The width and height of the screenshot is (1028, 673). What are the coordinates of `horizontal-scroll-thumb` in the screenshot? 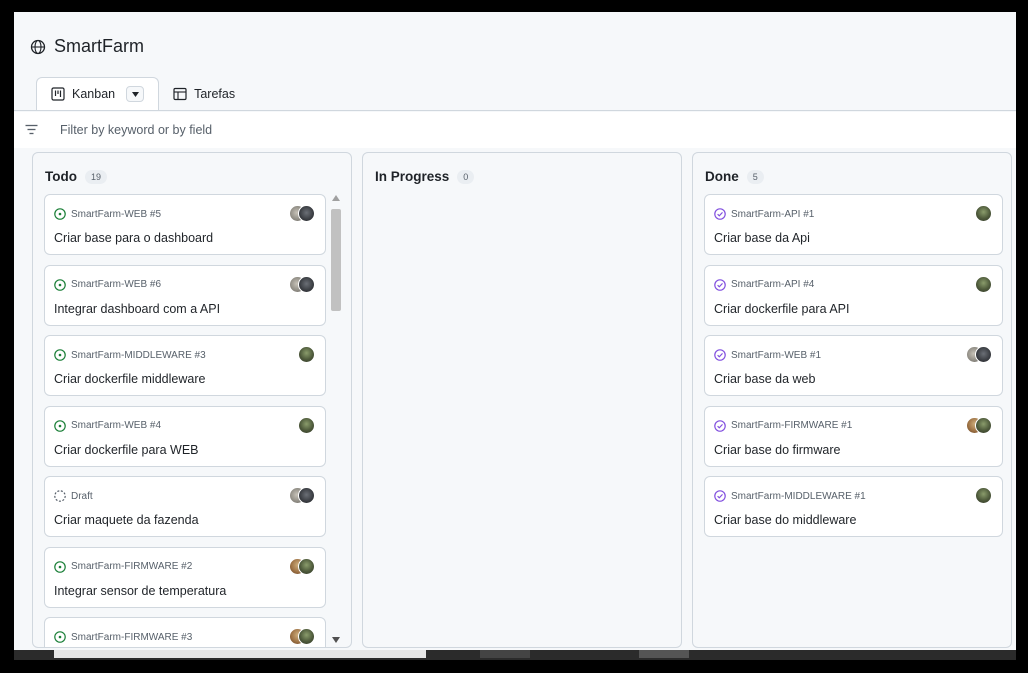 It's located at (240, 654).